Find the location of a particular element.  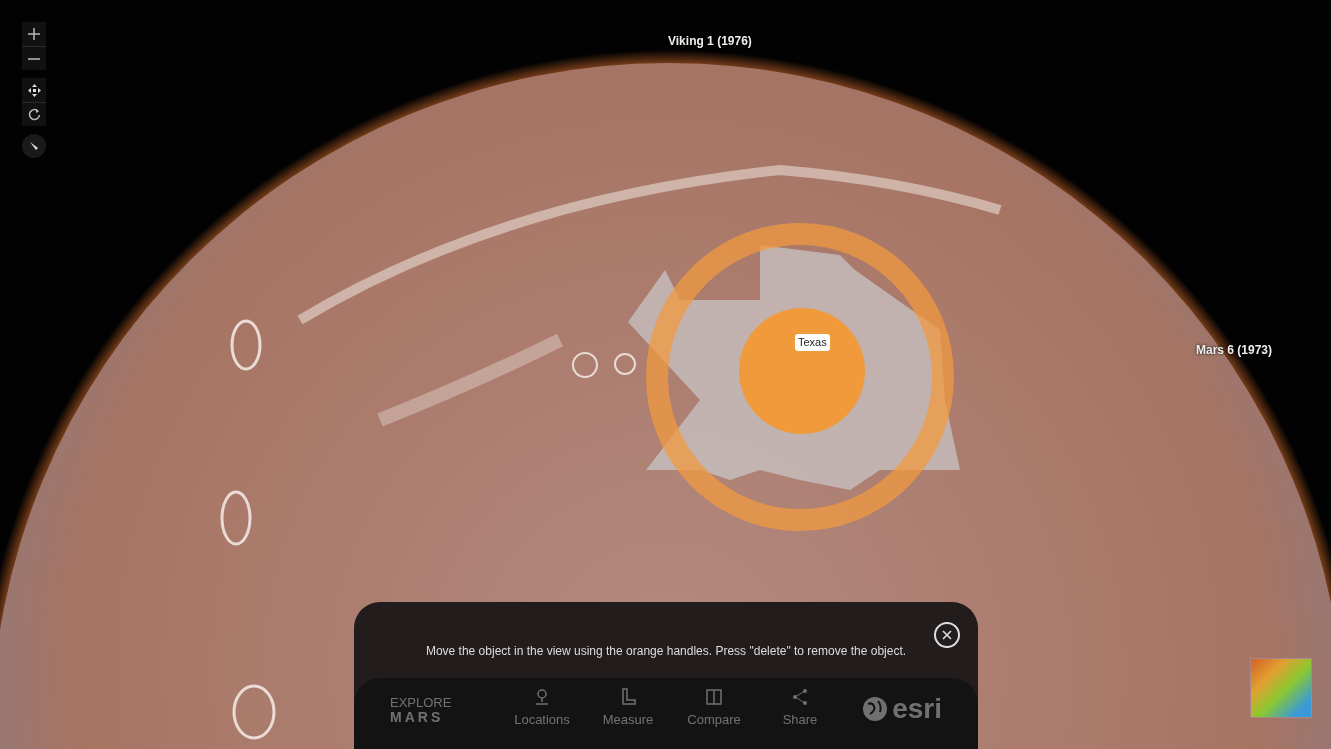

rotate-handle is located at coordinates (800, 377).